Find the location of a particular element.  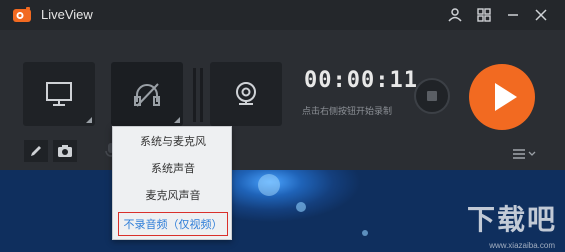

menu-item-mic-audio: 麦克风声音 is located at coordinates (173, 196).